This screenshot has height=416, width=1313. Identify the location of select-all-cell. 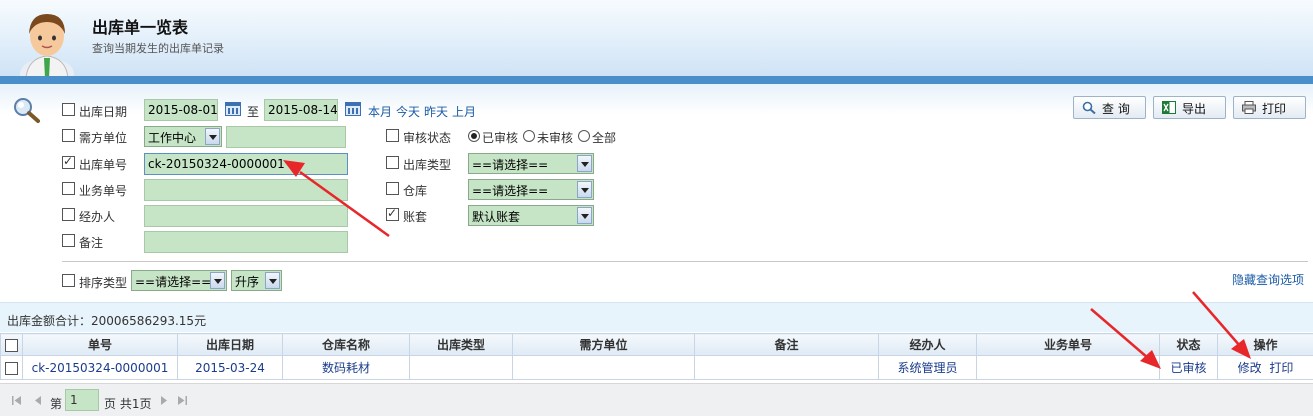
(11, 344).